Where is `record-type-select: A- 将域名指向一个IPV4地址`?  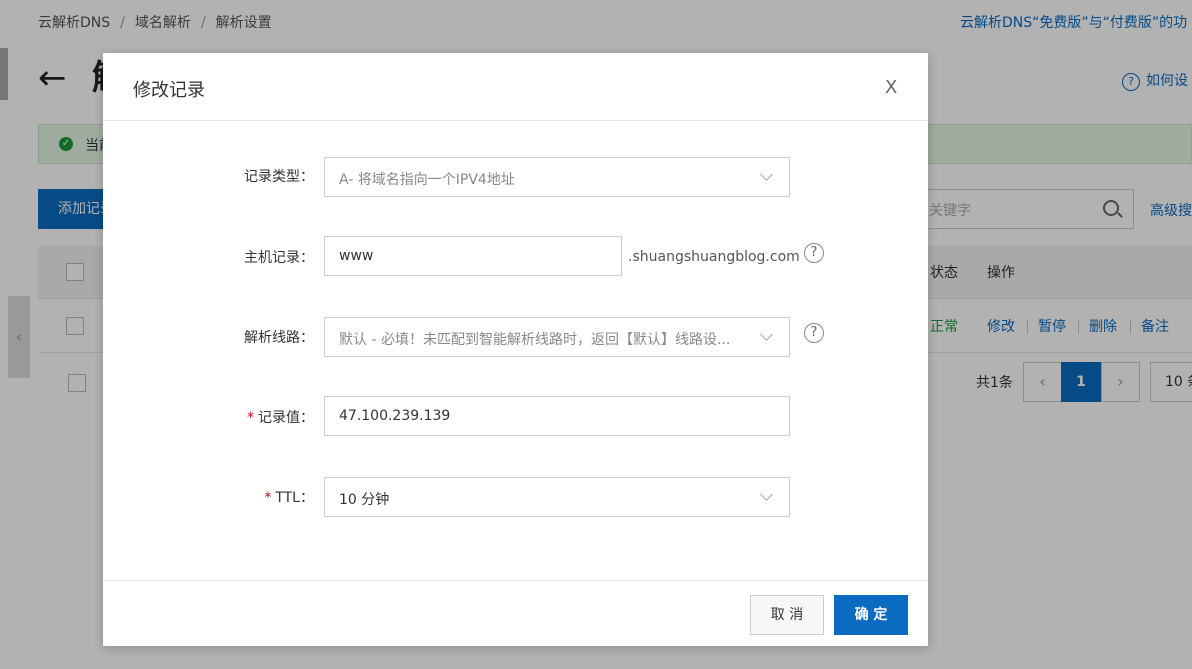 record-type-select: A- 将域名指向一个IPV4地址 is located at coordinates (557, 177).